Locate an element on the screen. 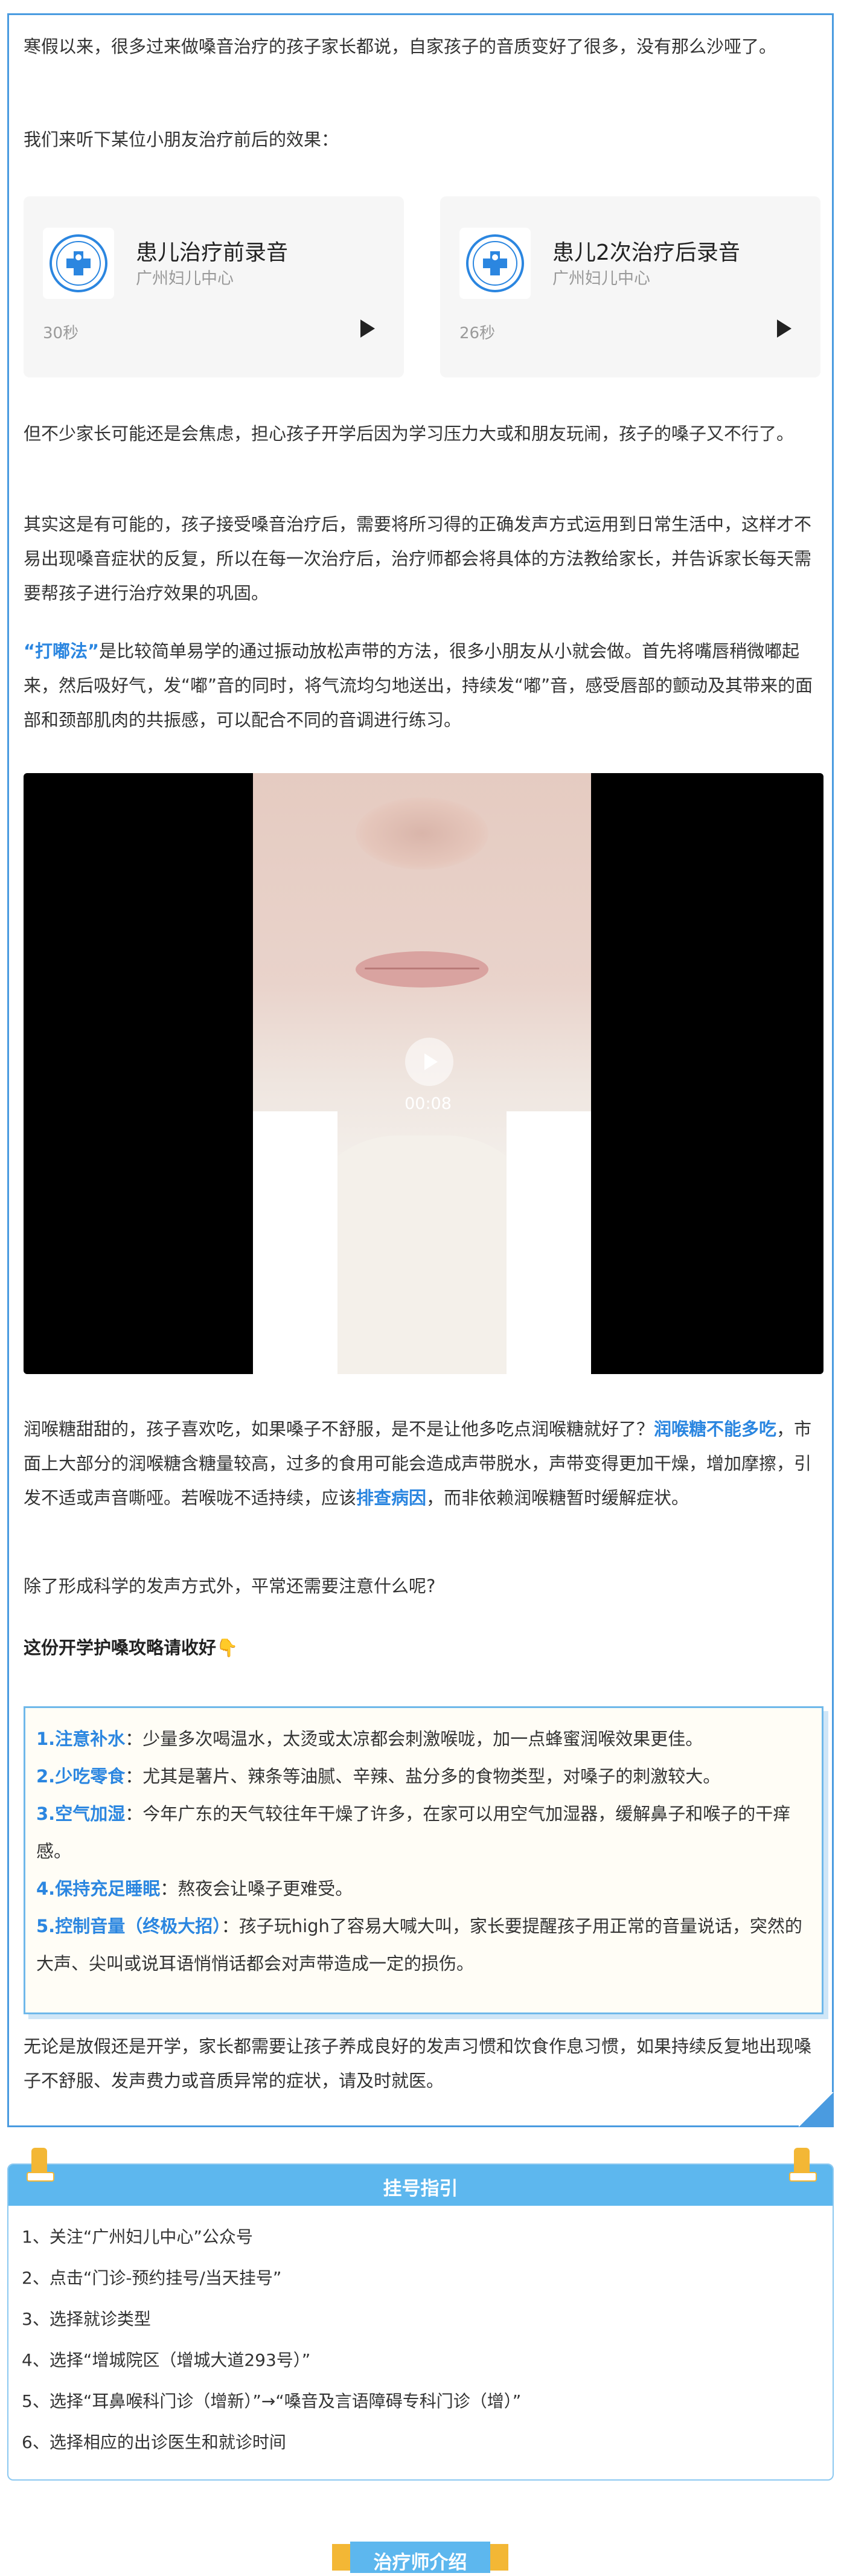 This screenshot has height=2576, width=841. audio-duration: 26秒 is located at coordinates (477, 333).